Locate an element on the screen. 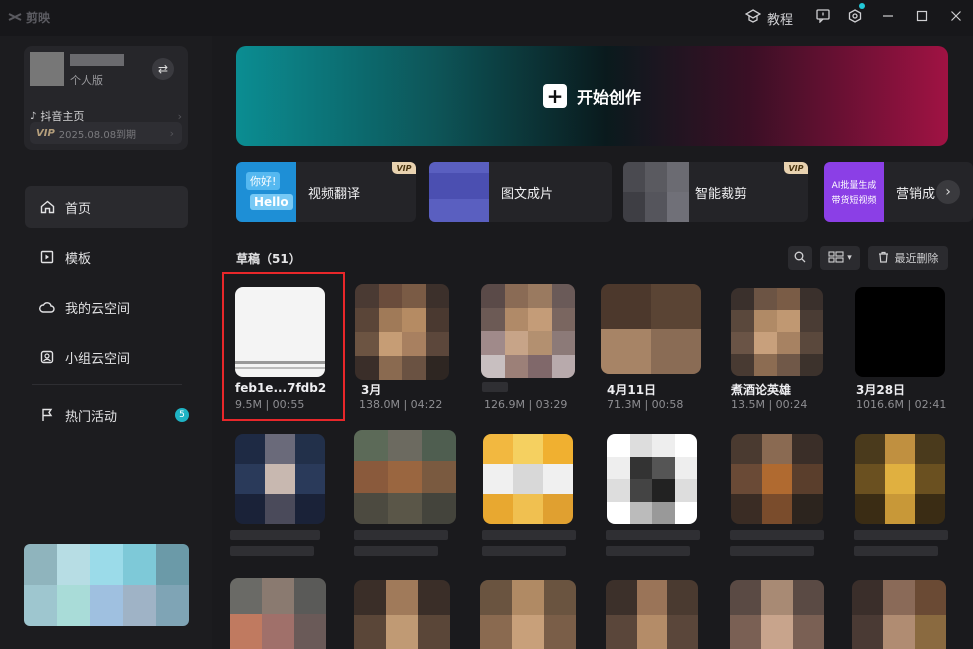  draft-meta: 13.5M | 00:24 is located at coordinates (769, 404).